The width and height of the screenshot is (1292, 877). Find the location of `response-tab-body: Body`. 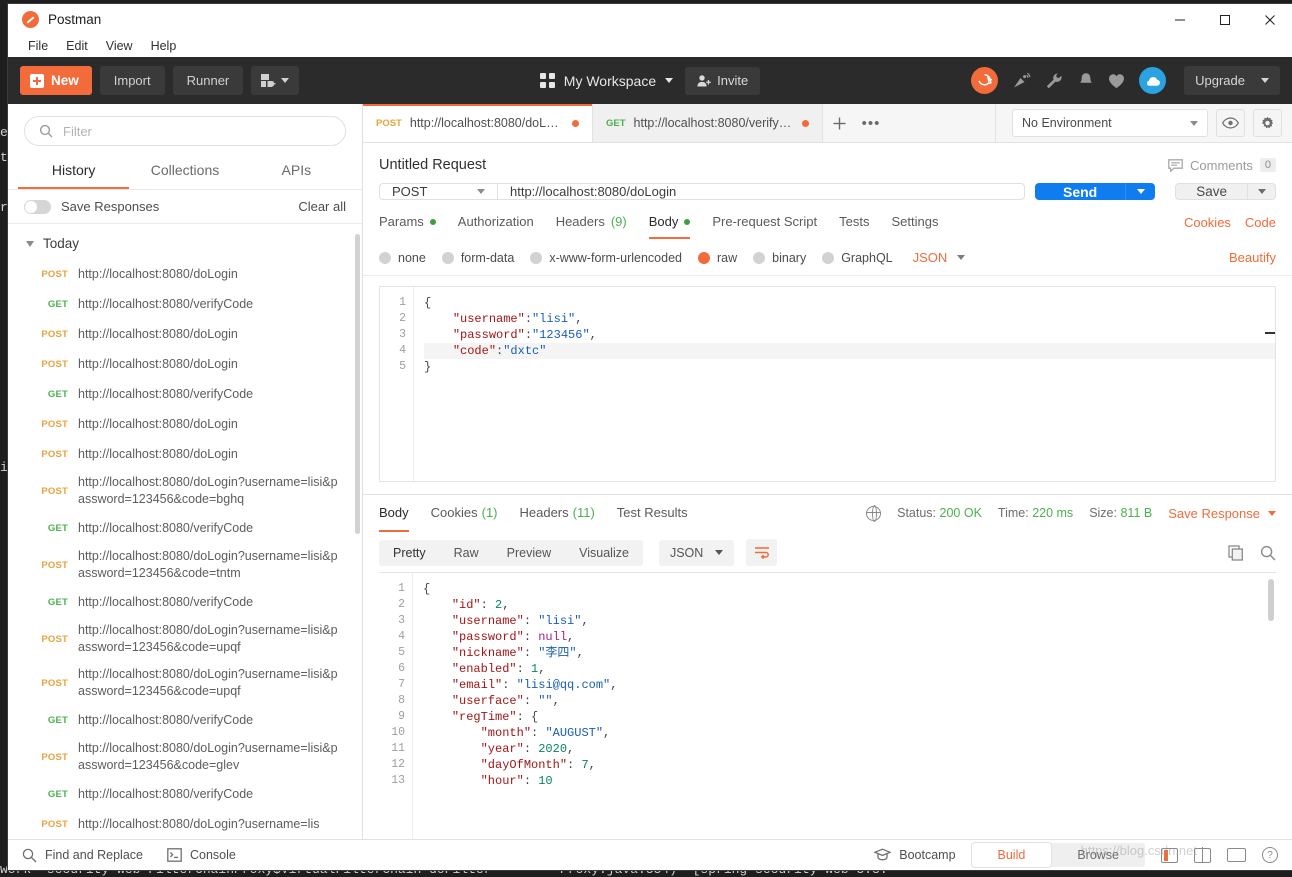

response-tab-body: Body is located at coordinates (394, 513).